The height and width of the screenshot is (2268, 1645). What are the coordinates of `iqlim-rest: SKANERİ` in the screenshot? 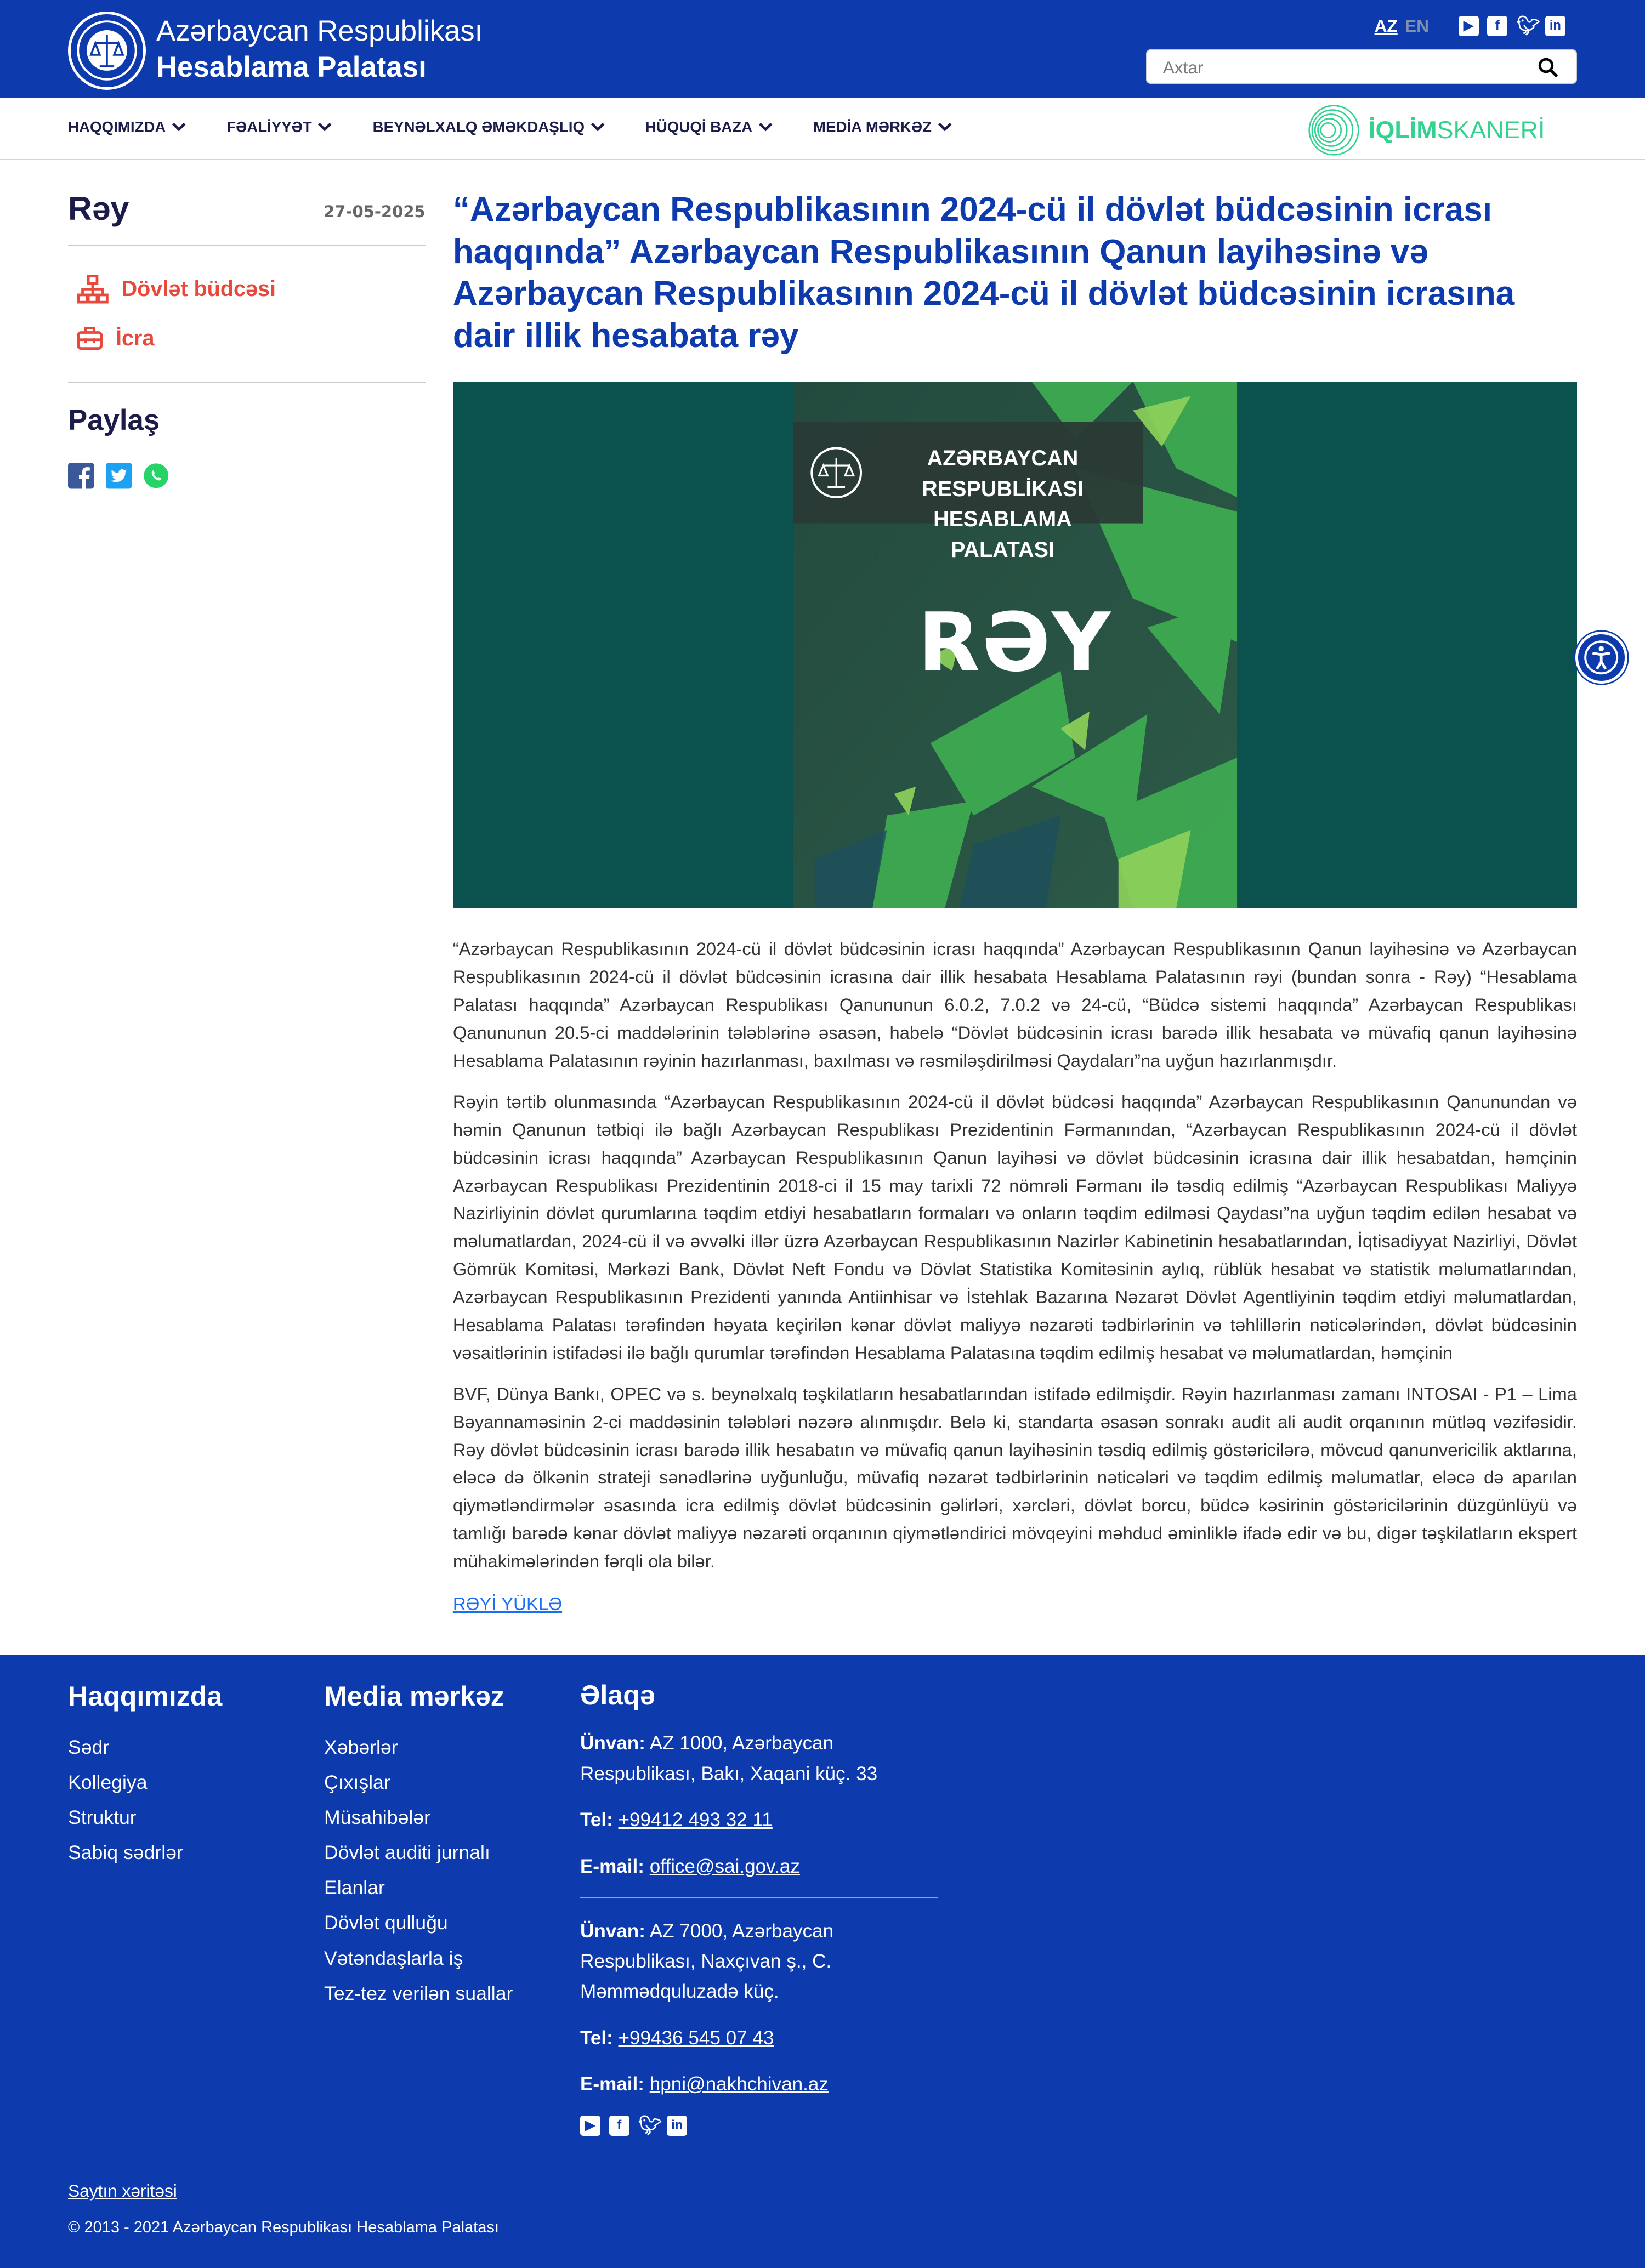 It's located at (1491, 130).